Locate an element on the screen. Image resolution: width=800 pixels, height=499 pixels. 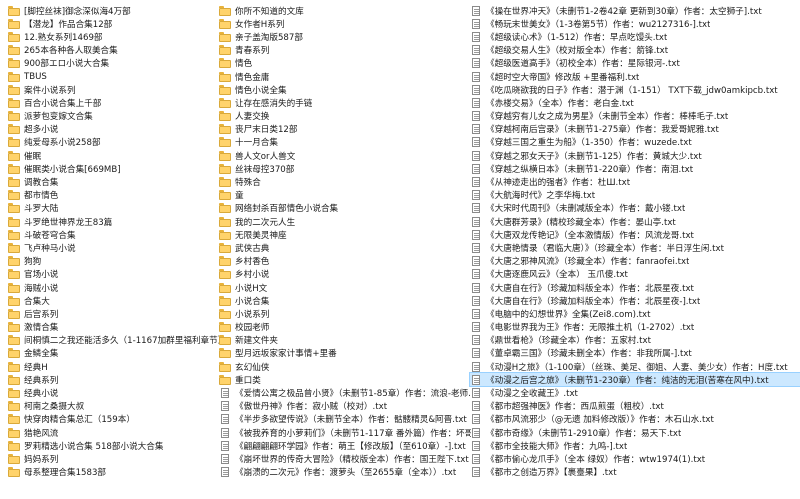
file-item: 《崩坏世界的传奇大冒险》（精校版全本）作者：国王陛下.txt is located at coordinates (345, 458).